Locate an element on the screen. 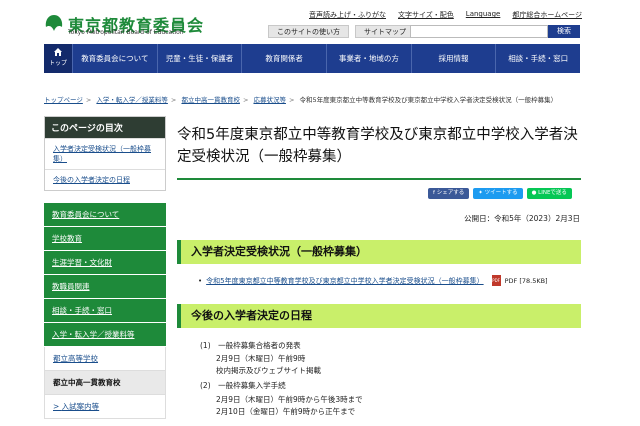 Image resolution: width=640 pixels, height=426 pixels. schedule-item-line: 2月10日（金曜日）午前9時から正午まで is located at coordinates (286, 411).